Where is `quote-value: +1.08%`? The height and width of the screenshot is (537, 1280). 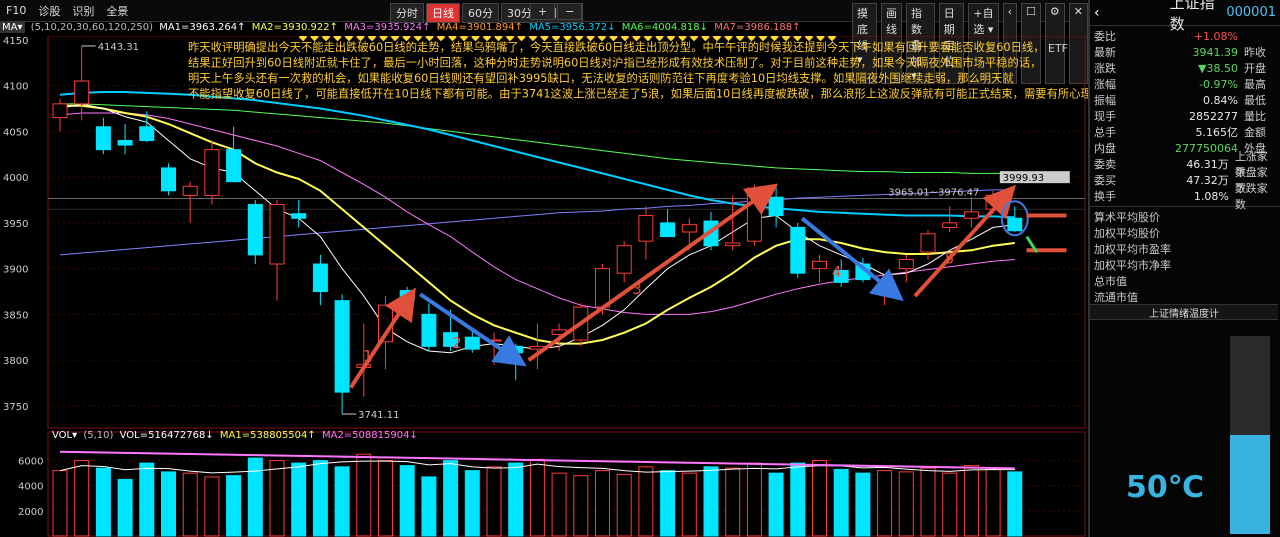
quote-value: +1.08% is located at coordinates (1215, 36).